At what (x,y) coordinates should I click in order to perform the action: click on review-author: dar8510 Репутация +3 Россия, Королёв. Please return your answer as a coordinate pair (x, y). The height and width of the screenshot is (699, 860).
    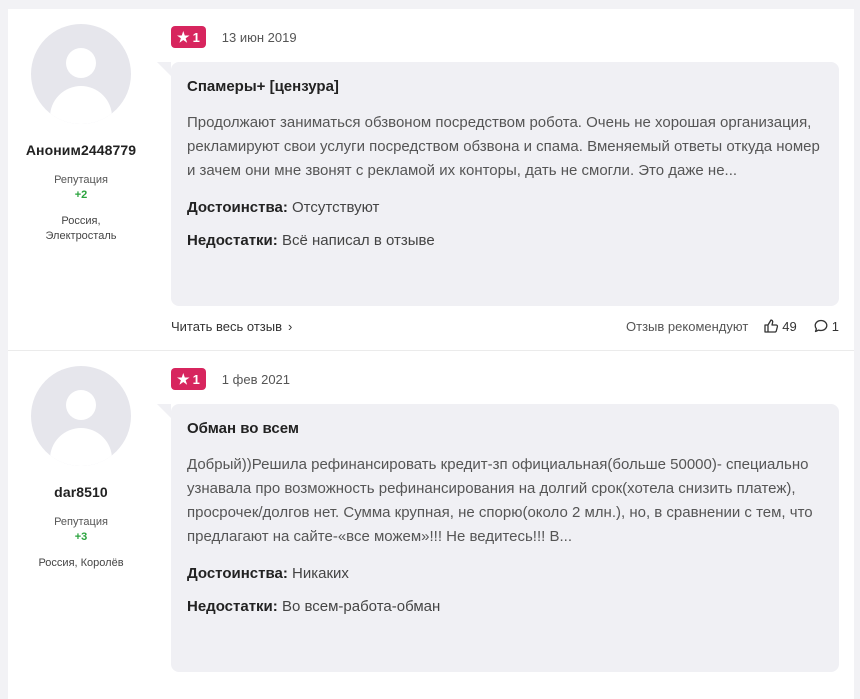
    Looking at the image, I should click on (81, 461).